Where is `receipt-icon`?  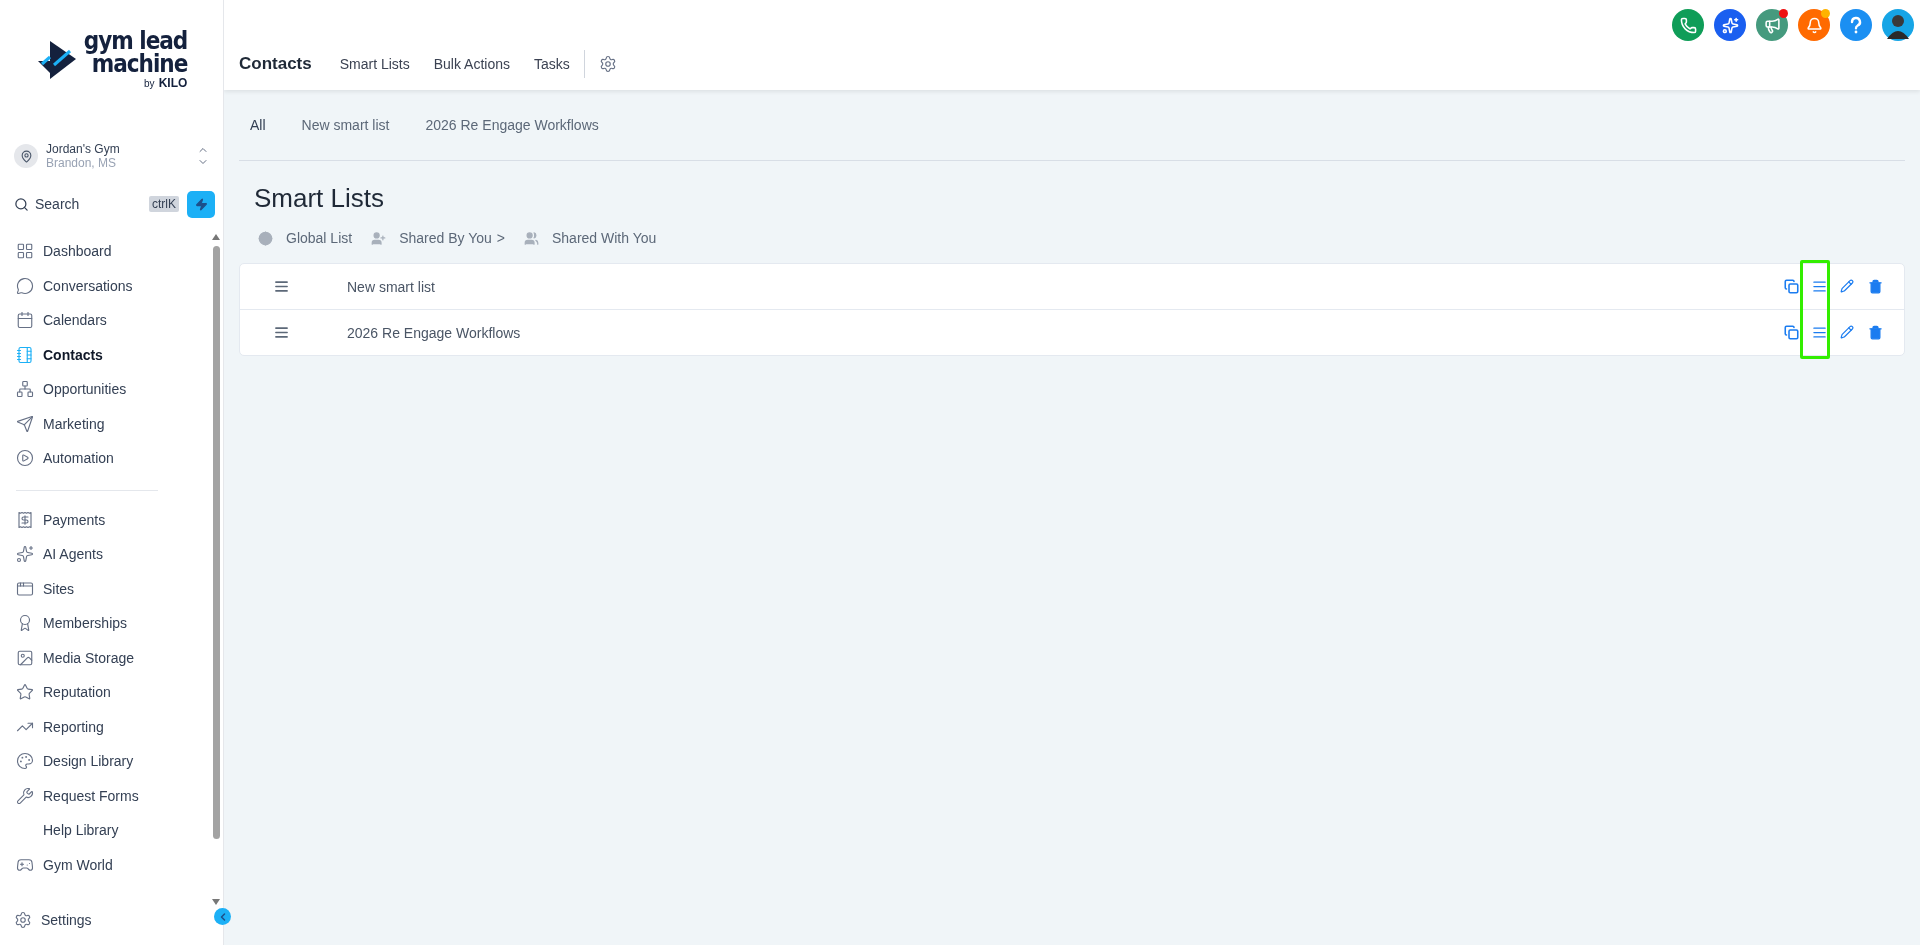 receipt-icon is located at coordinates (25, 519).